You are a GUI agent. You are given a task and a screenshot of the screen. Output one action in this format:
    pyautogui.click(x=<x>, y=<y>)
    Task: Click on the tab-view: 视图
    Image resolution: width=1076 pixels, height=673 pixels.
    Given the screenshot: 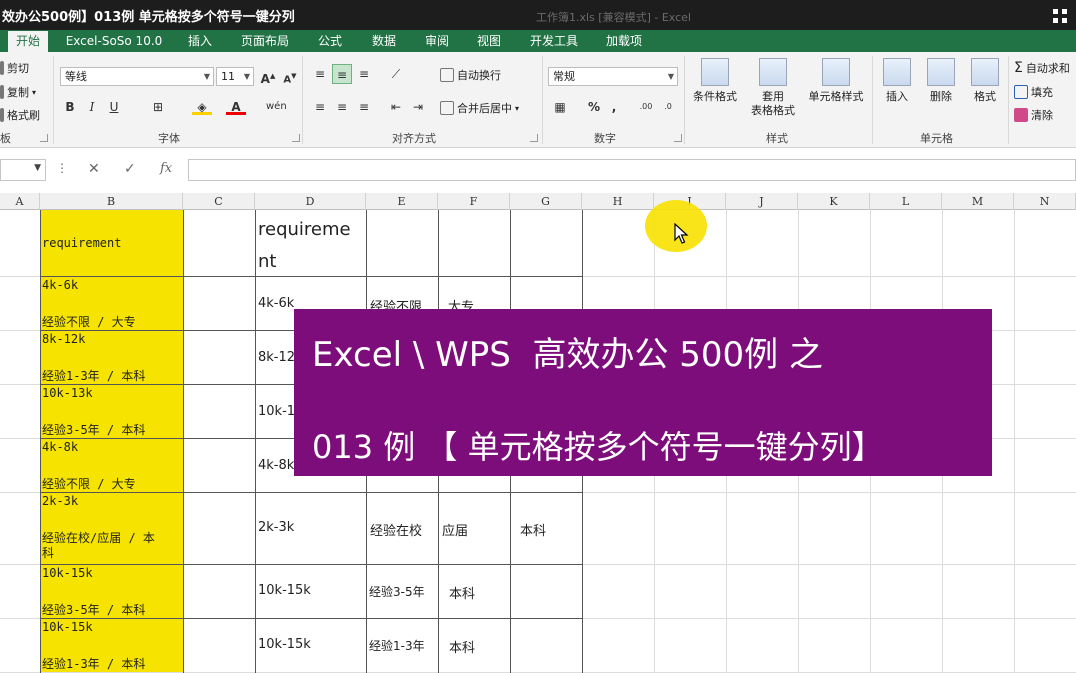 What is the action you would take?
    pyautogui.click(x=489, y=41)
    